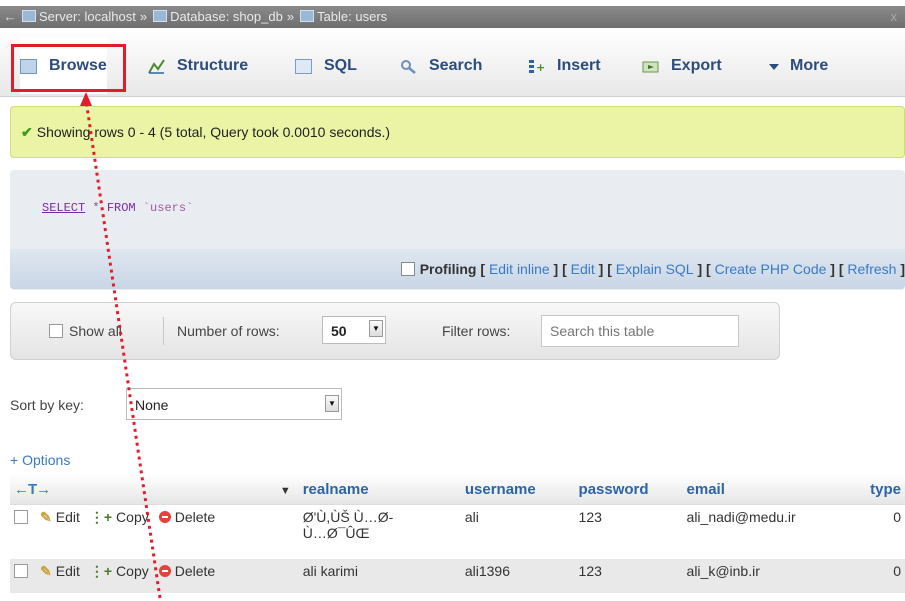 The width and height of the screenshot is (905, 601). What do you see at coordinates (352, 16) in the screenshot?
I see `breadcrumb-table: Table: users` at bounding box center [352, 16].